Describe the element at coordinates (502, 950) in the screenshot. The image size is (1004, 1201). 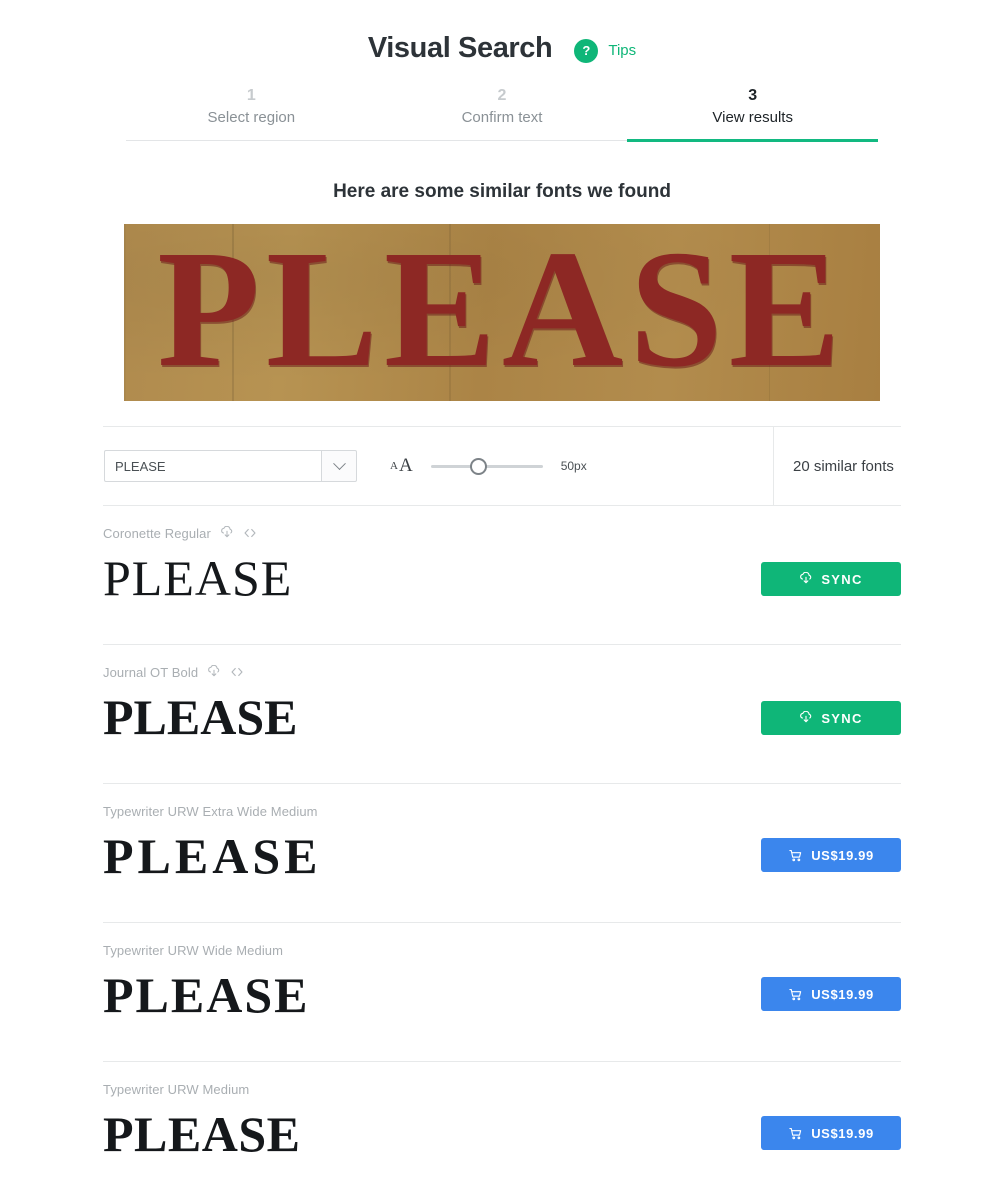
I see `font-meta: Typewriter URW Wide Medium` at that location.